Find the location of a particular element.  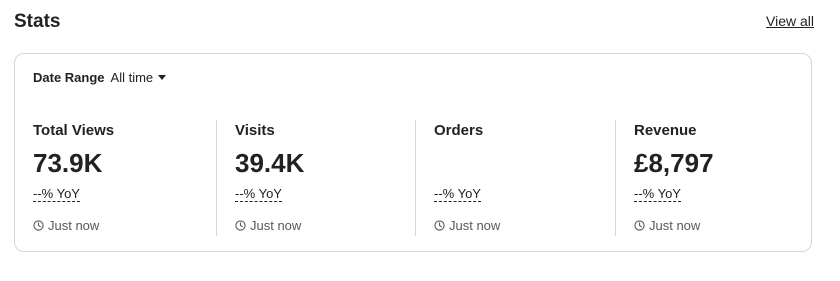

date-range-selected: All time is located at coordinates (132, 77).